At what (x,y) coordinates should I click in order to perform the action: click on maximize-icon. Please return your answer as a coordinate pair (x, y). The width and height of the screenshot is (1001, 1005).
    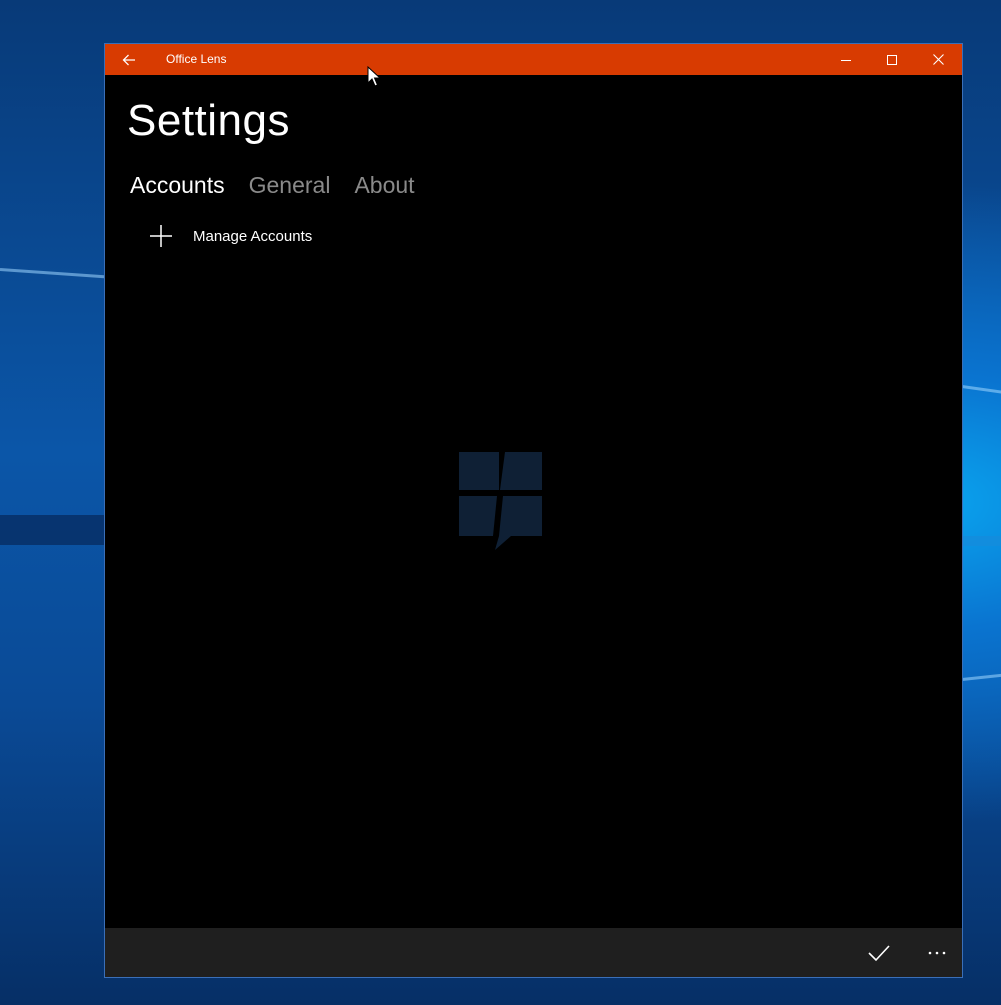
    Looking at the image, I should click on (892, 59).